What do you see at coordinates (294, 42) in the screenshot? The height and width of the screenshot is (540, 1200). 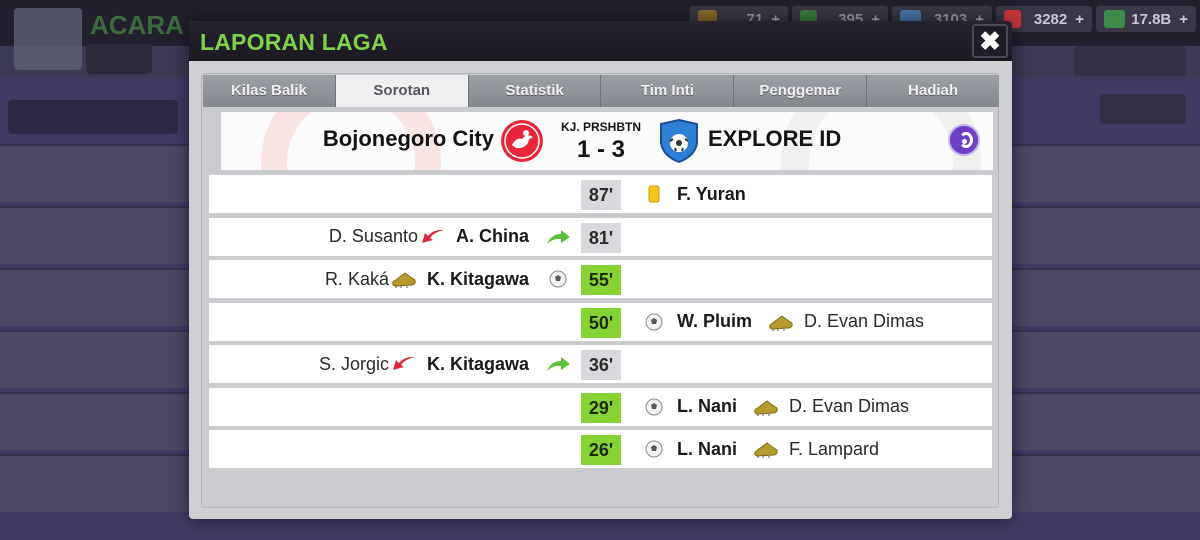 I see `modal-title: LAPORAN LAGA` at bounding box center [294, 42].